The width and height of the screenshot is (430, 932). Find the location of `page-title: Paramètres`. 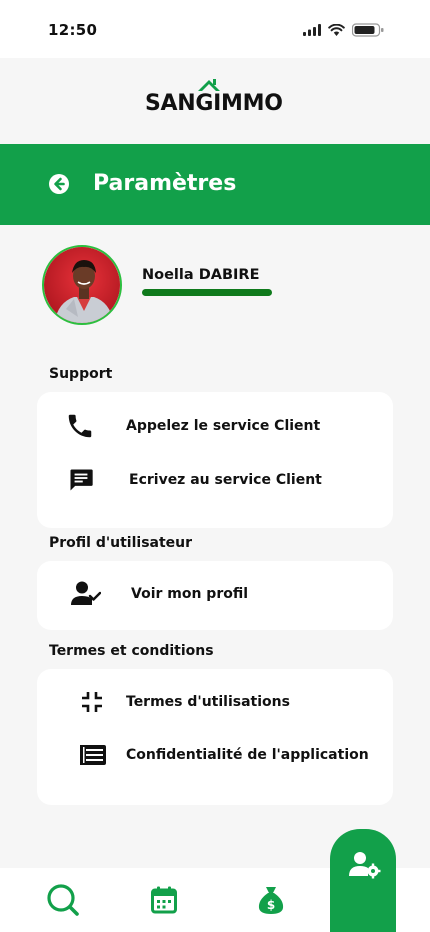

page-title: Paramètres is located at coordinates (165, 183).